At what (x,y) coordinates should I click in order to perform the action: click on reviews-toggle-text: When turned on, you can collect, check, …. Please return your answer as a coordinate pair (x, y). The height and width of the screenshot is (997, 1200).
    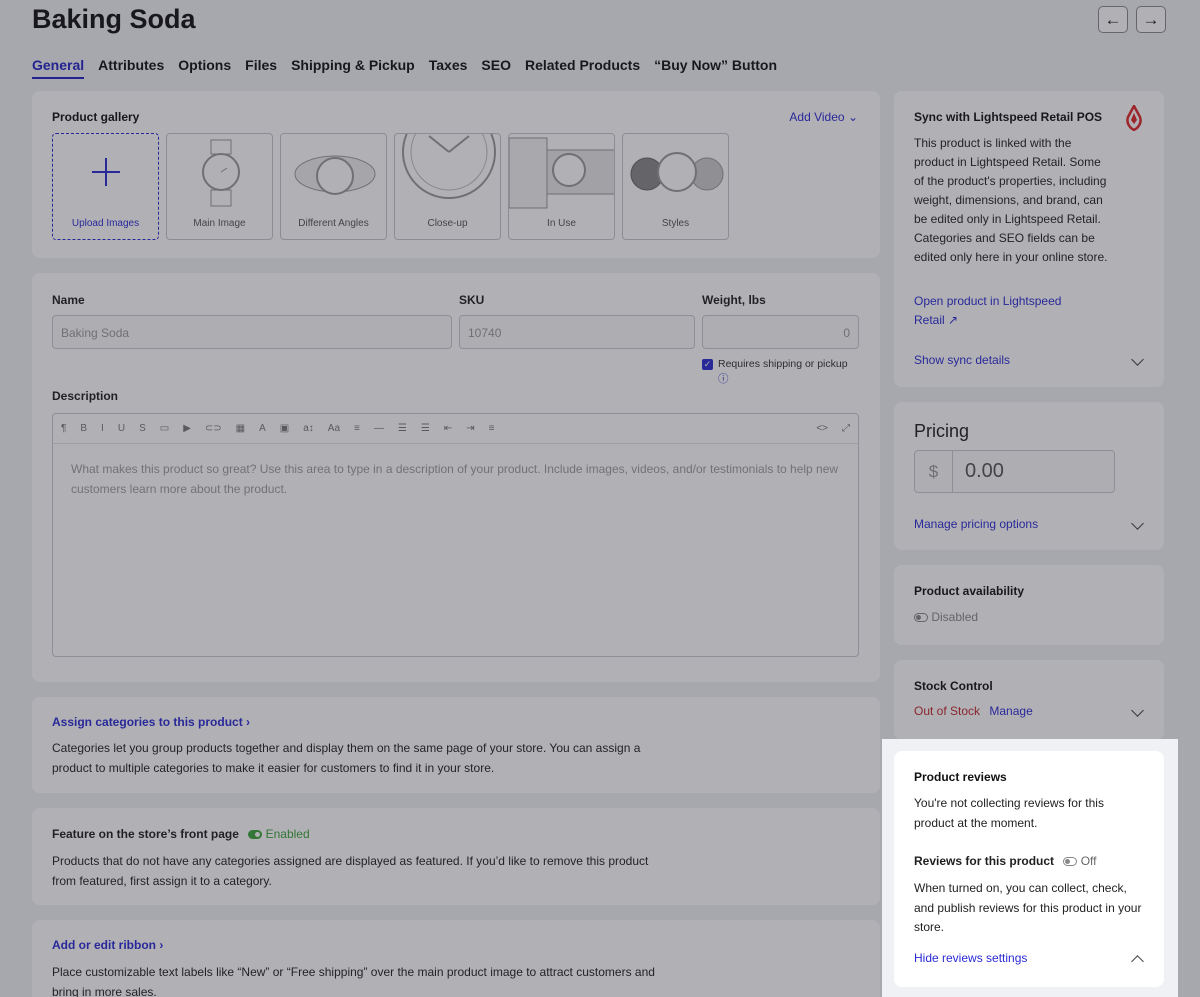
    Looking at the image, I should click on (1028, 907).